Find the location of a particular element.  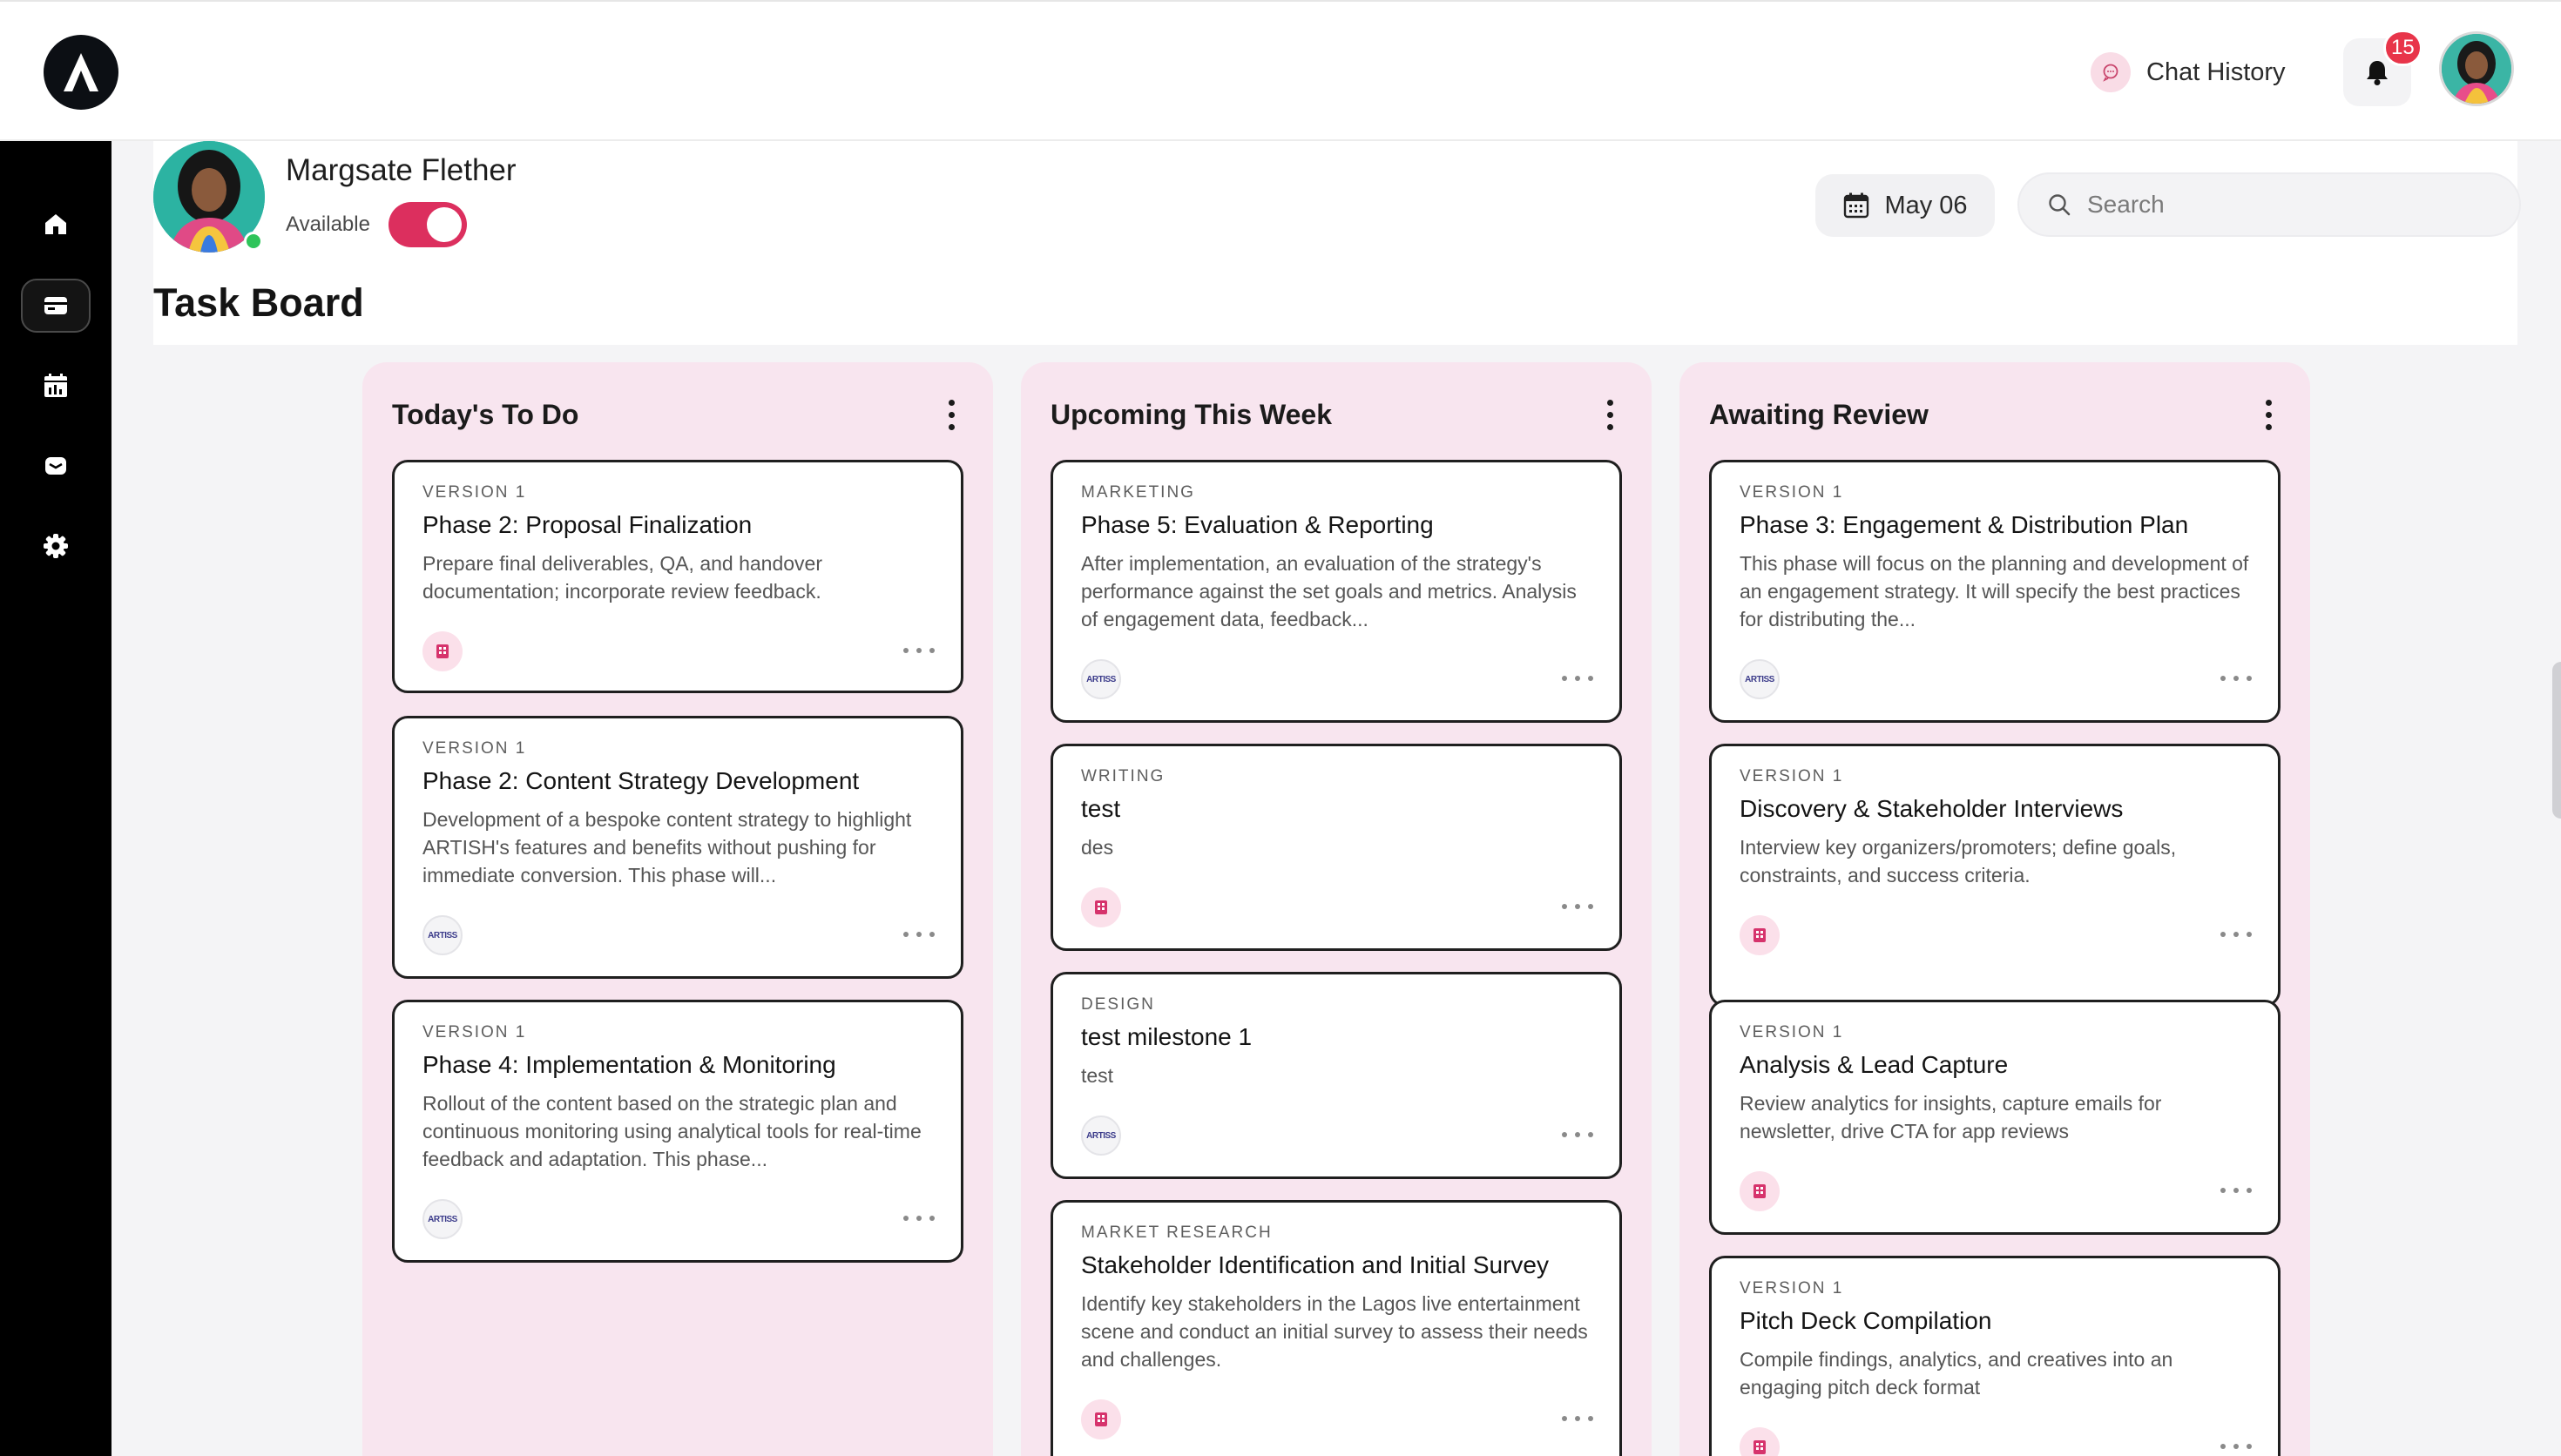

availability-label: Available is located at coordinates (328, 224).